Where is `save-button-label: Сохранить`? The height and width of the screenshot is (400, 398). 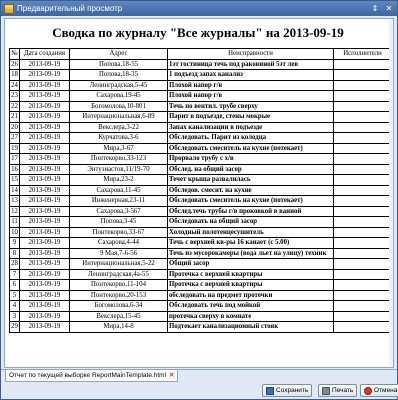
save-button-label: Сохранить is located at coordinates (292, 390).